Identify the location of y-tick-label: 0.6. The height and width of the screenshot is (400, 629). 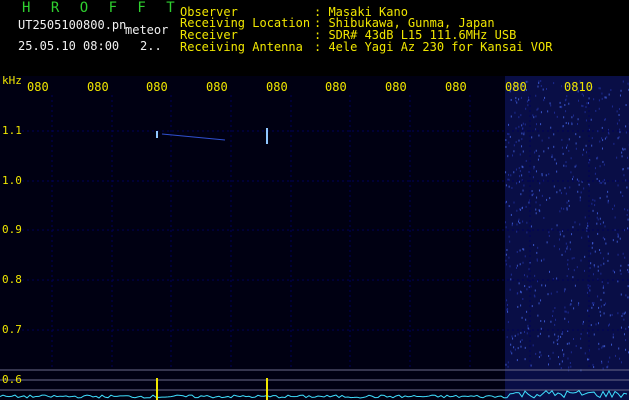
(12, 379).